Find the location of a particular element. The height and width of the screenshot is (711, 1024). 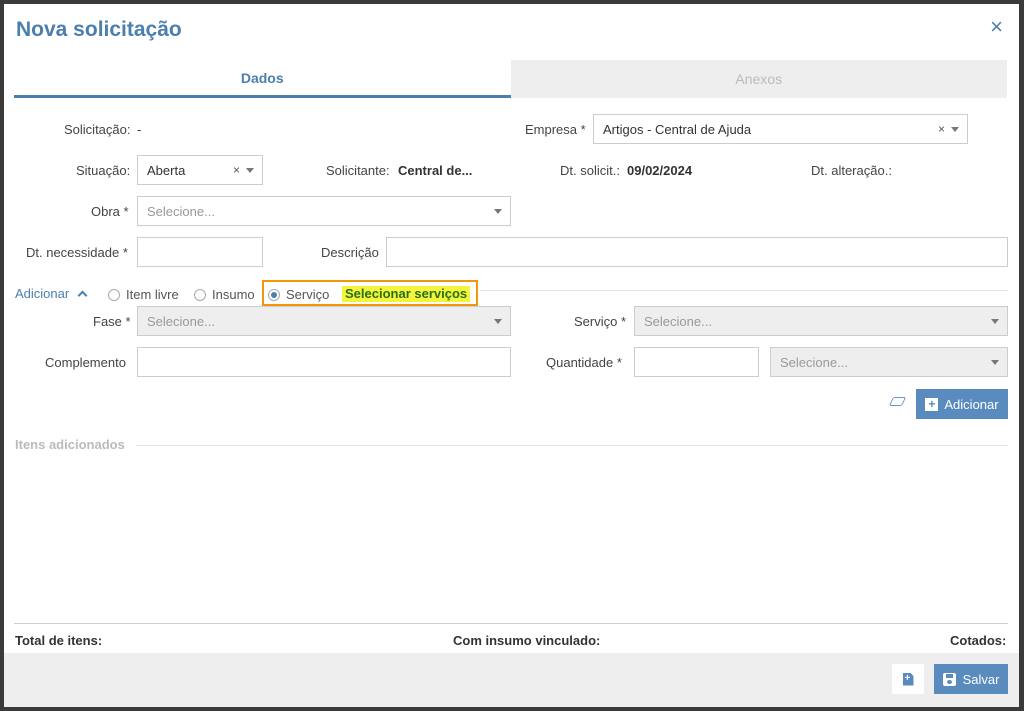

add-item-button: + Adicionar is located at coordinates (962, 404).